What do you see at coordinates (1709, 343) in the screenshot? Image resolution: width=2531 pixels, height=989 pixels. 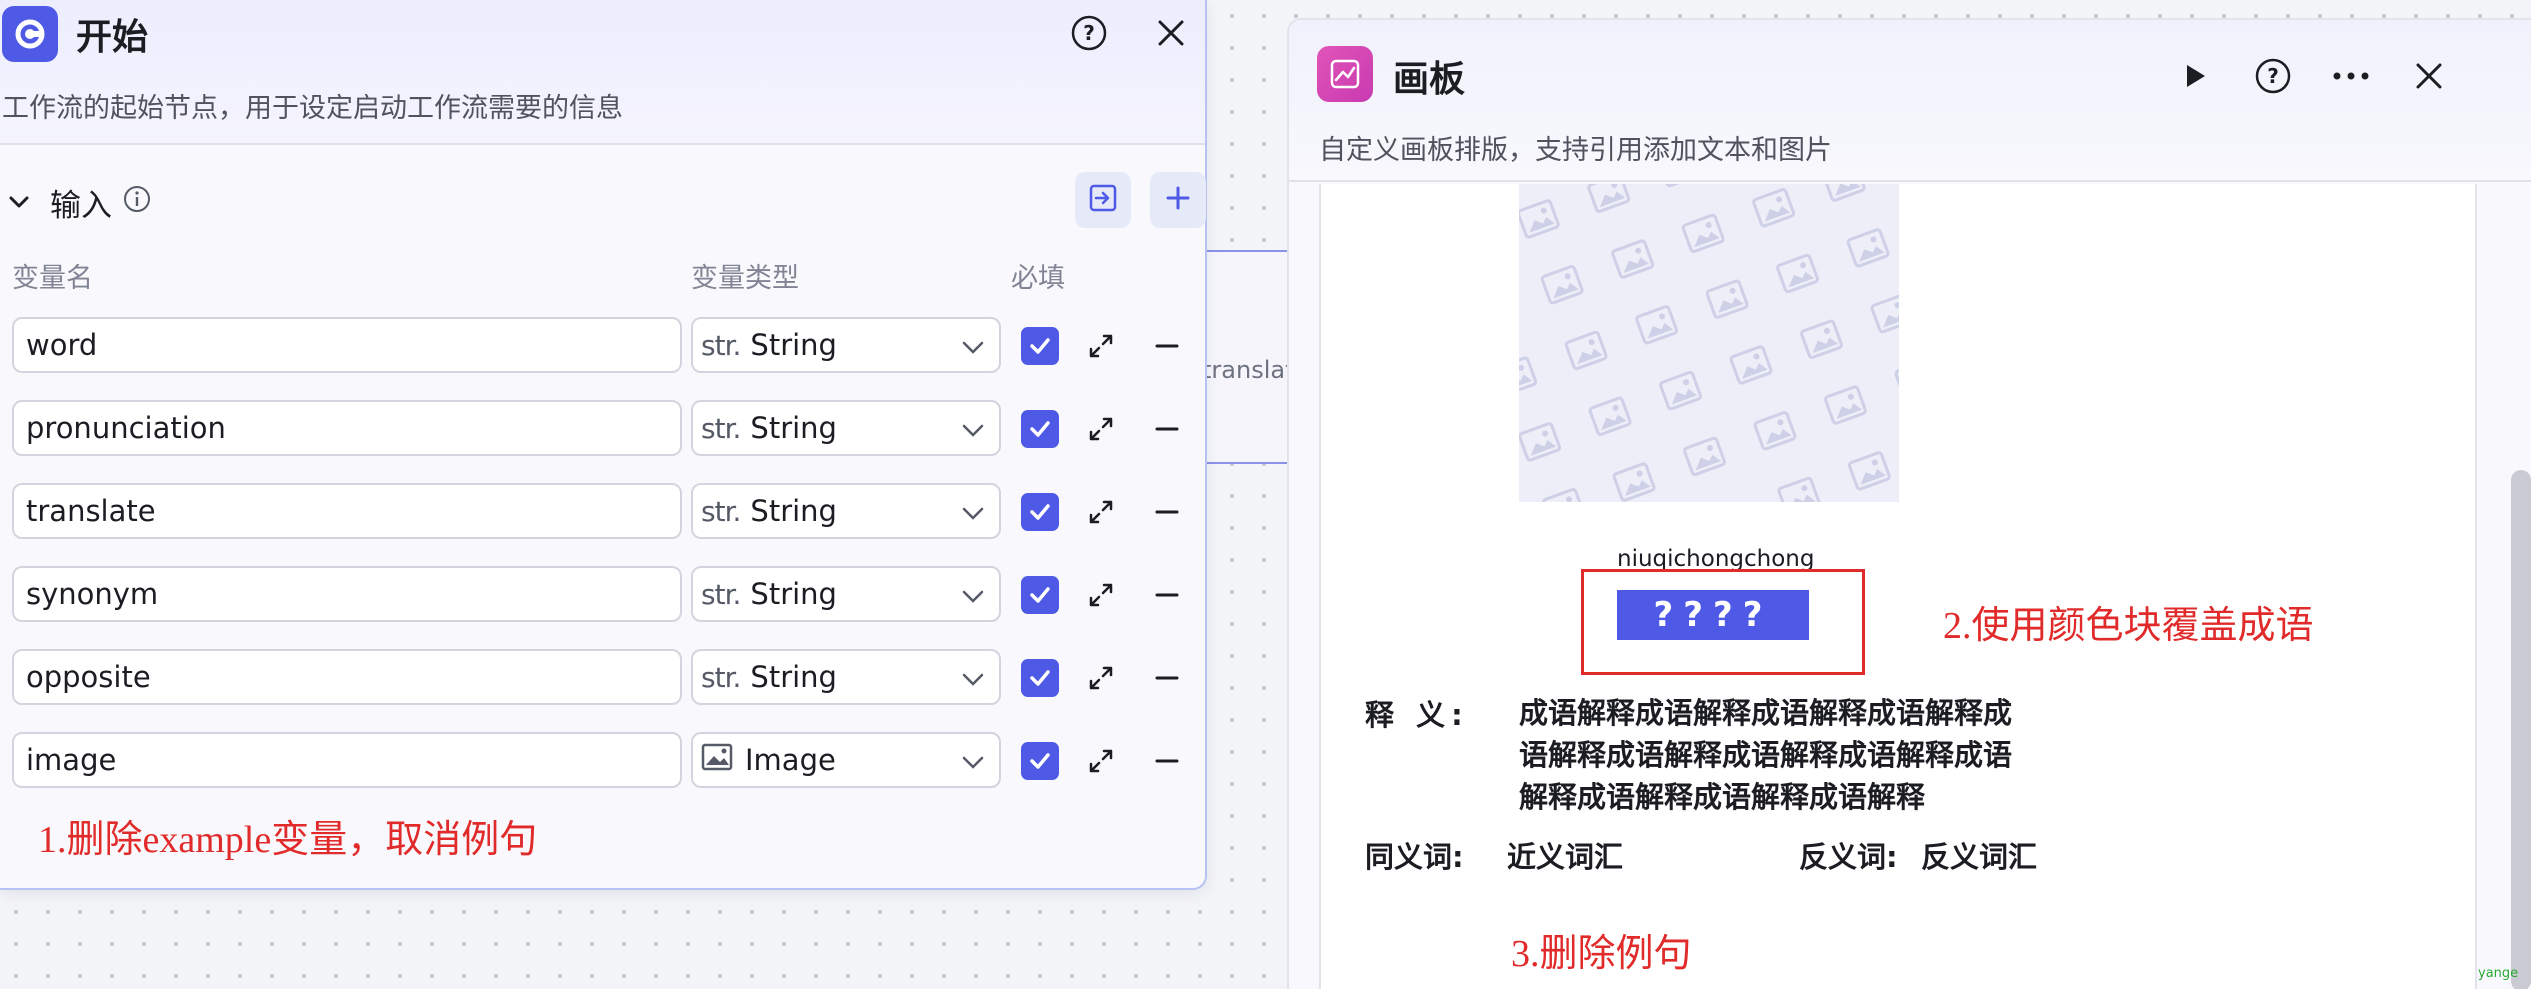 I see `image-placeholder` at bounding box center [1709, 343].